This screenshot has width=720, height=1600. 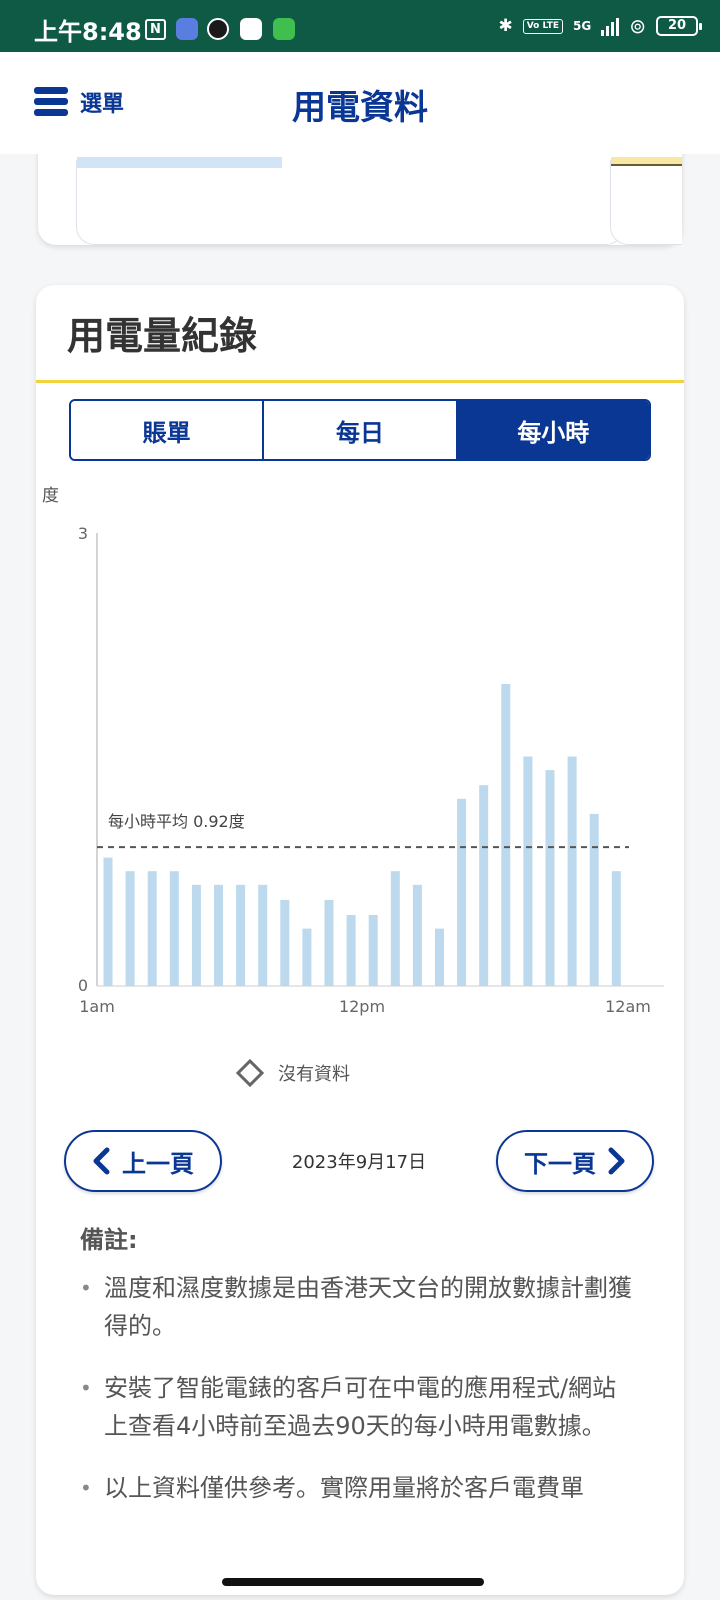 I want to click on x-tick-label: 12am, so click(x=628, y=1006).